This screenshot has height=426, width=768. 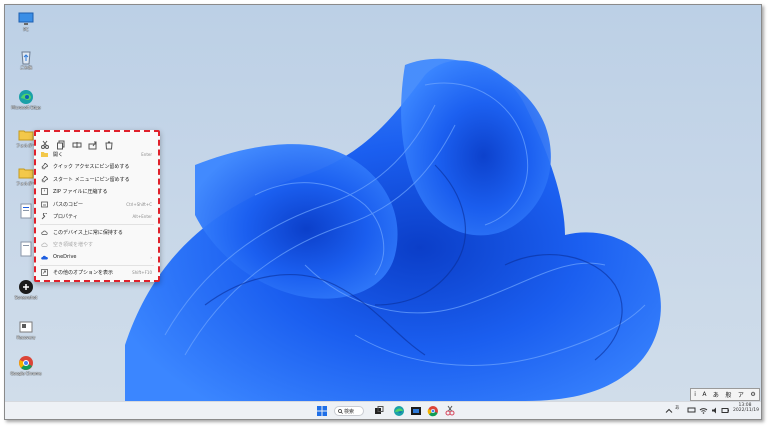 What do you see at coordinates (139, 204) in the screenshot?
I see `menu-item-shortcut: Ctrl+Shift+C` at bounding box center [139, 204].